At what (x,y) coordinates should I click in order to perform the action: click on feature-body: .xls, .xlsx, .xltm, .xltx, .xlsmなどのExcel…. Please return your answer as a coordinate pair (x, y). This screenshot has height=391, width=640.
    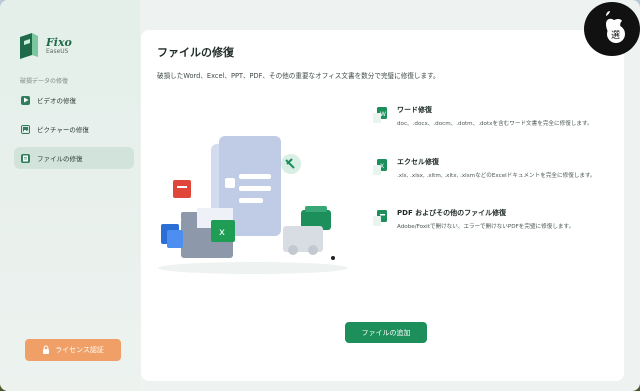
    Looking at the image, I should click on (496, 175).